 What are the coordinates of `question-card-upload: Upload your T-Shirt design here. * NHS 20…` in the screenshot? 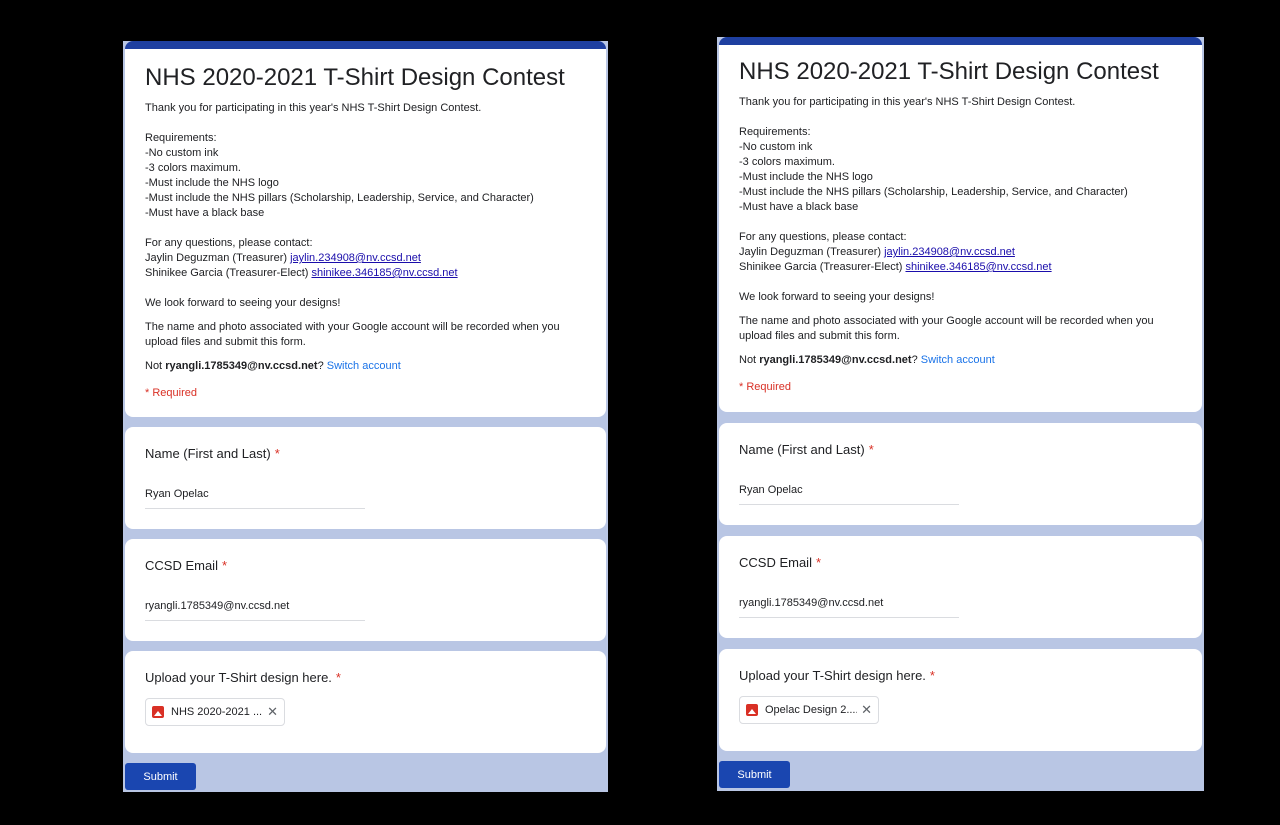 It's located at (365, 702).